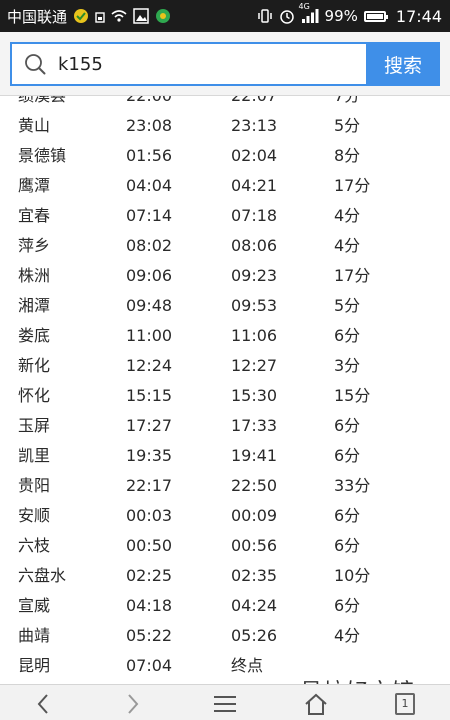 The height and width of the screenshot is (720, 450). Describe the element at coordinates (37, 16) in the screenshot. I see `carrier-name: 中国联通` at that location.